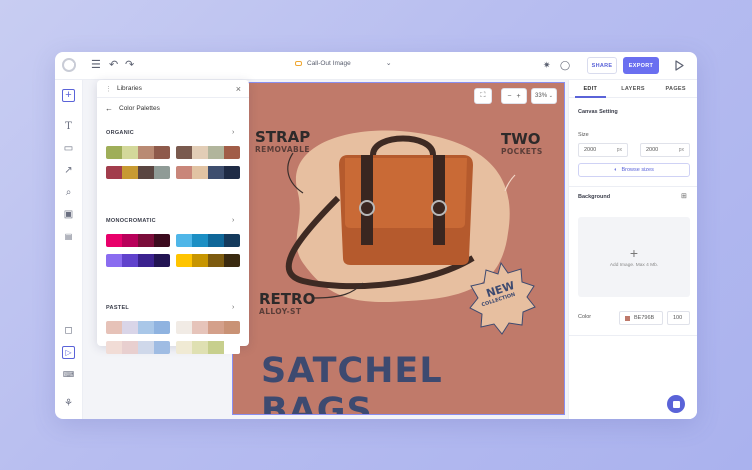 The image size is (752, 470). I want to click on frame-icon: ◻, so click(68, 330).